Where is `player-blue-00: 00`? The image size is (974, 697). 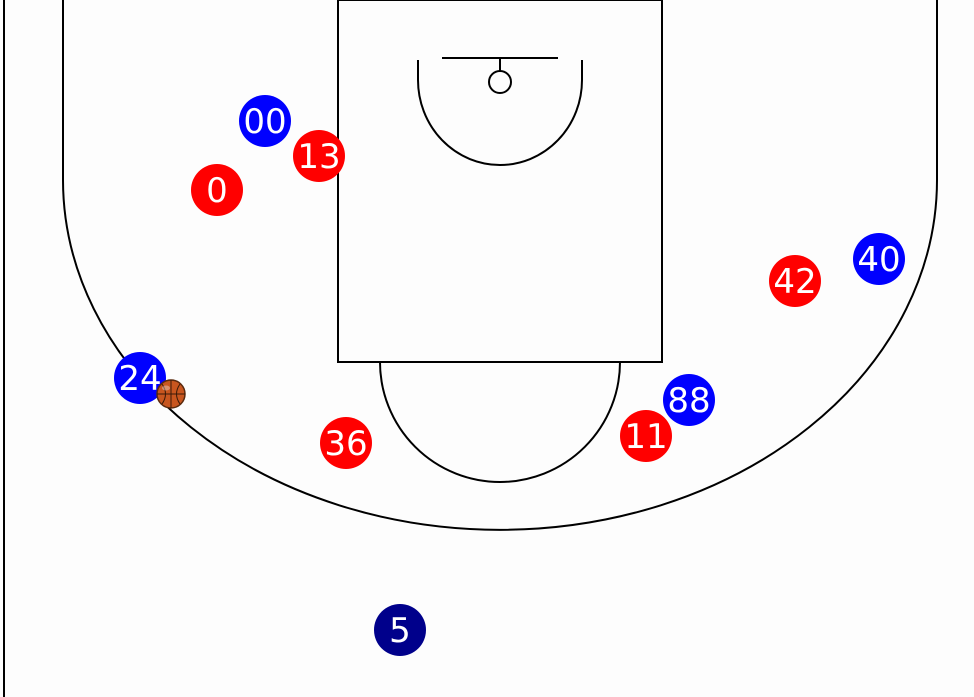 player-blue-00: 00 is located at coordinates (265, 121).